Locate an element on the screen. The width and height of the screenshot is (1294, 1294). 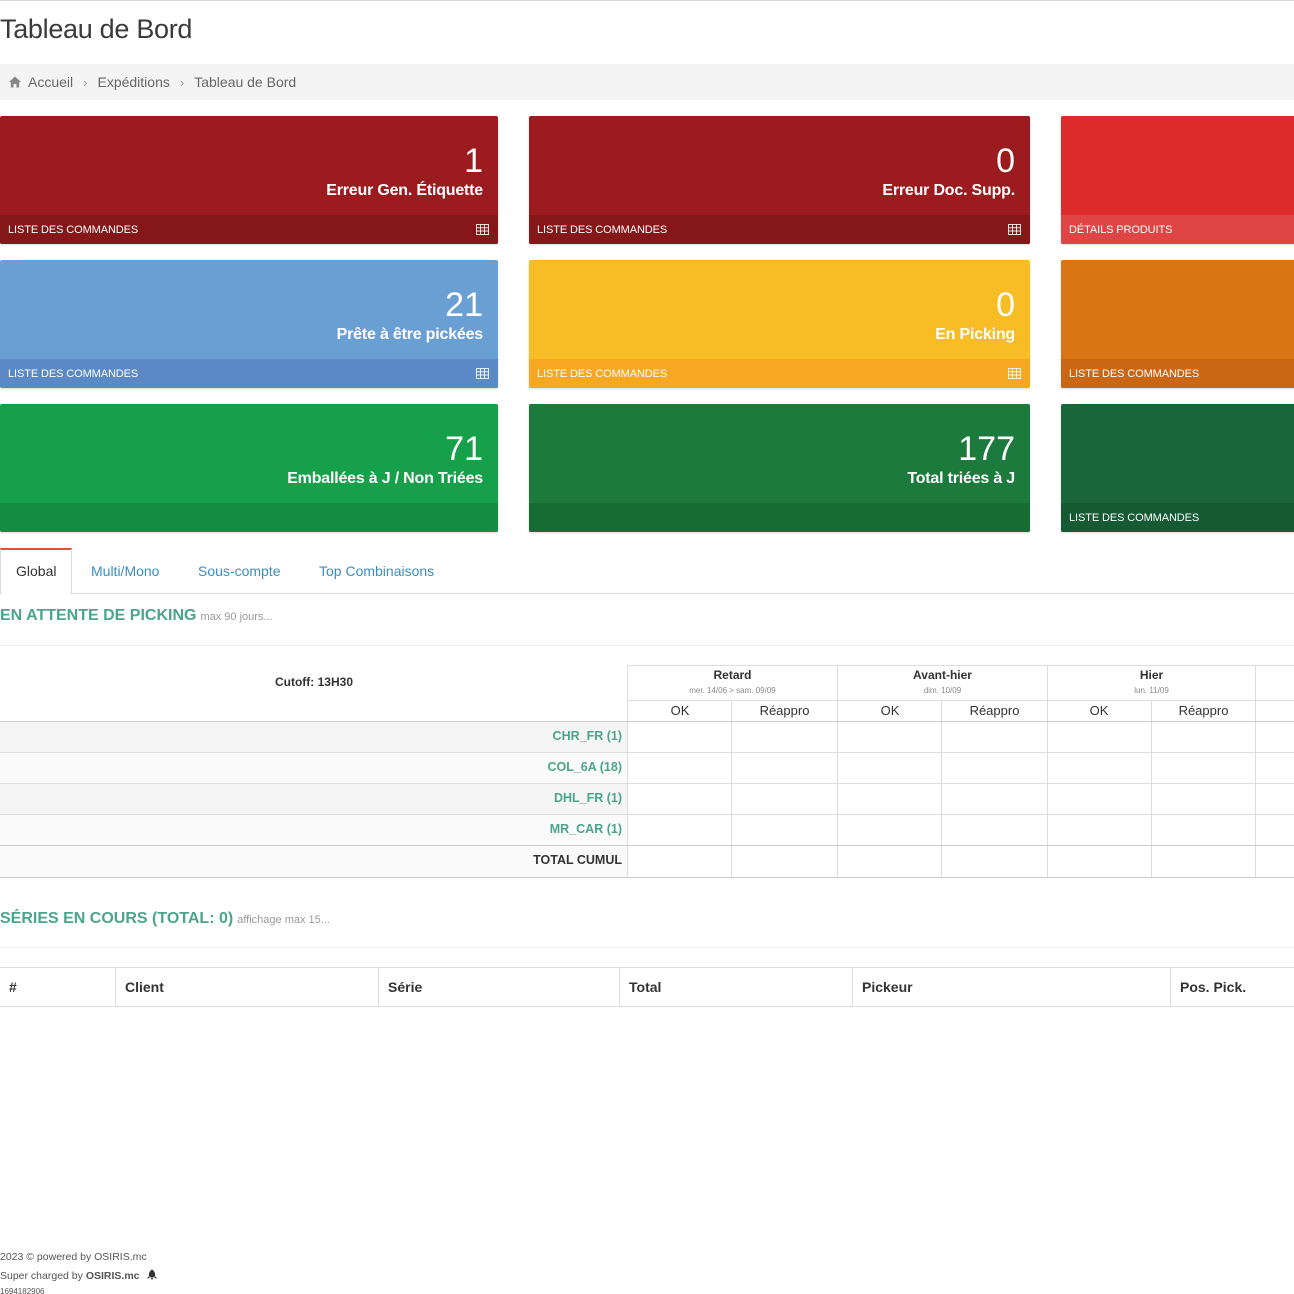
series-table-header: # Client Série Total Pickeur Pos. Pick. is located at coordinates (647, 987).